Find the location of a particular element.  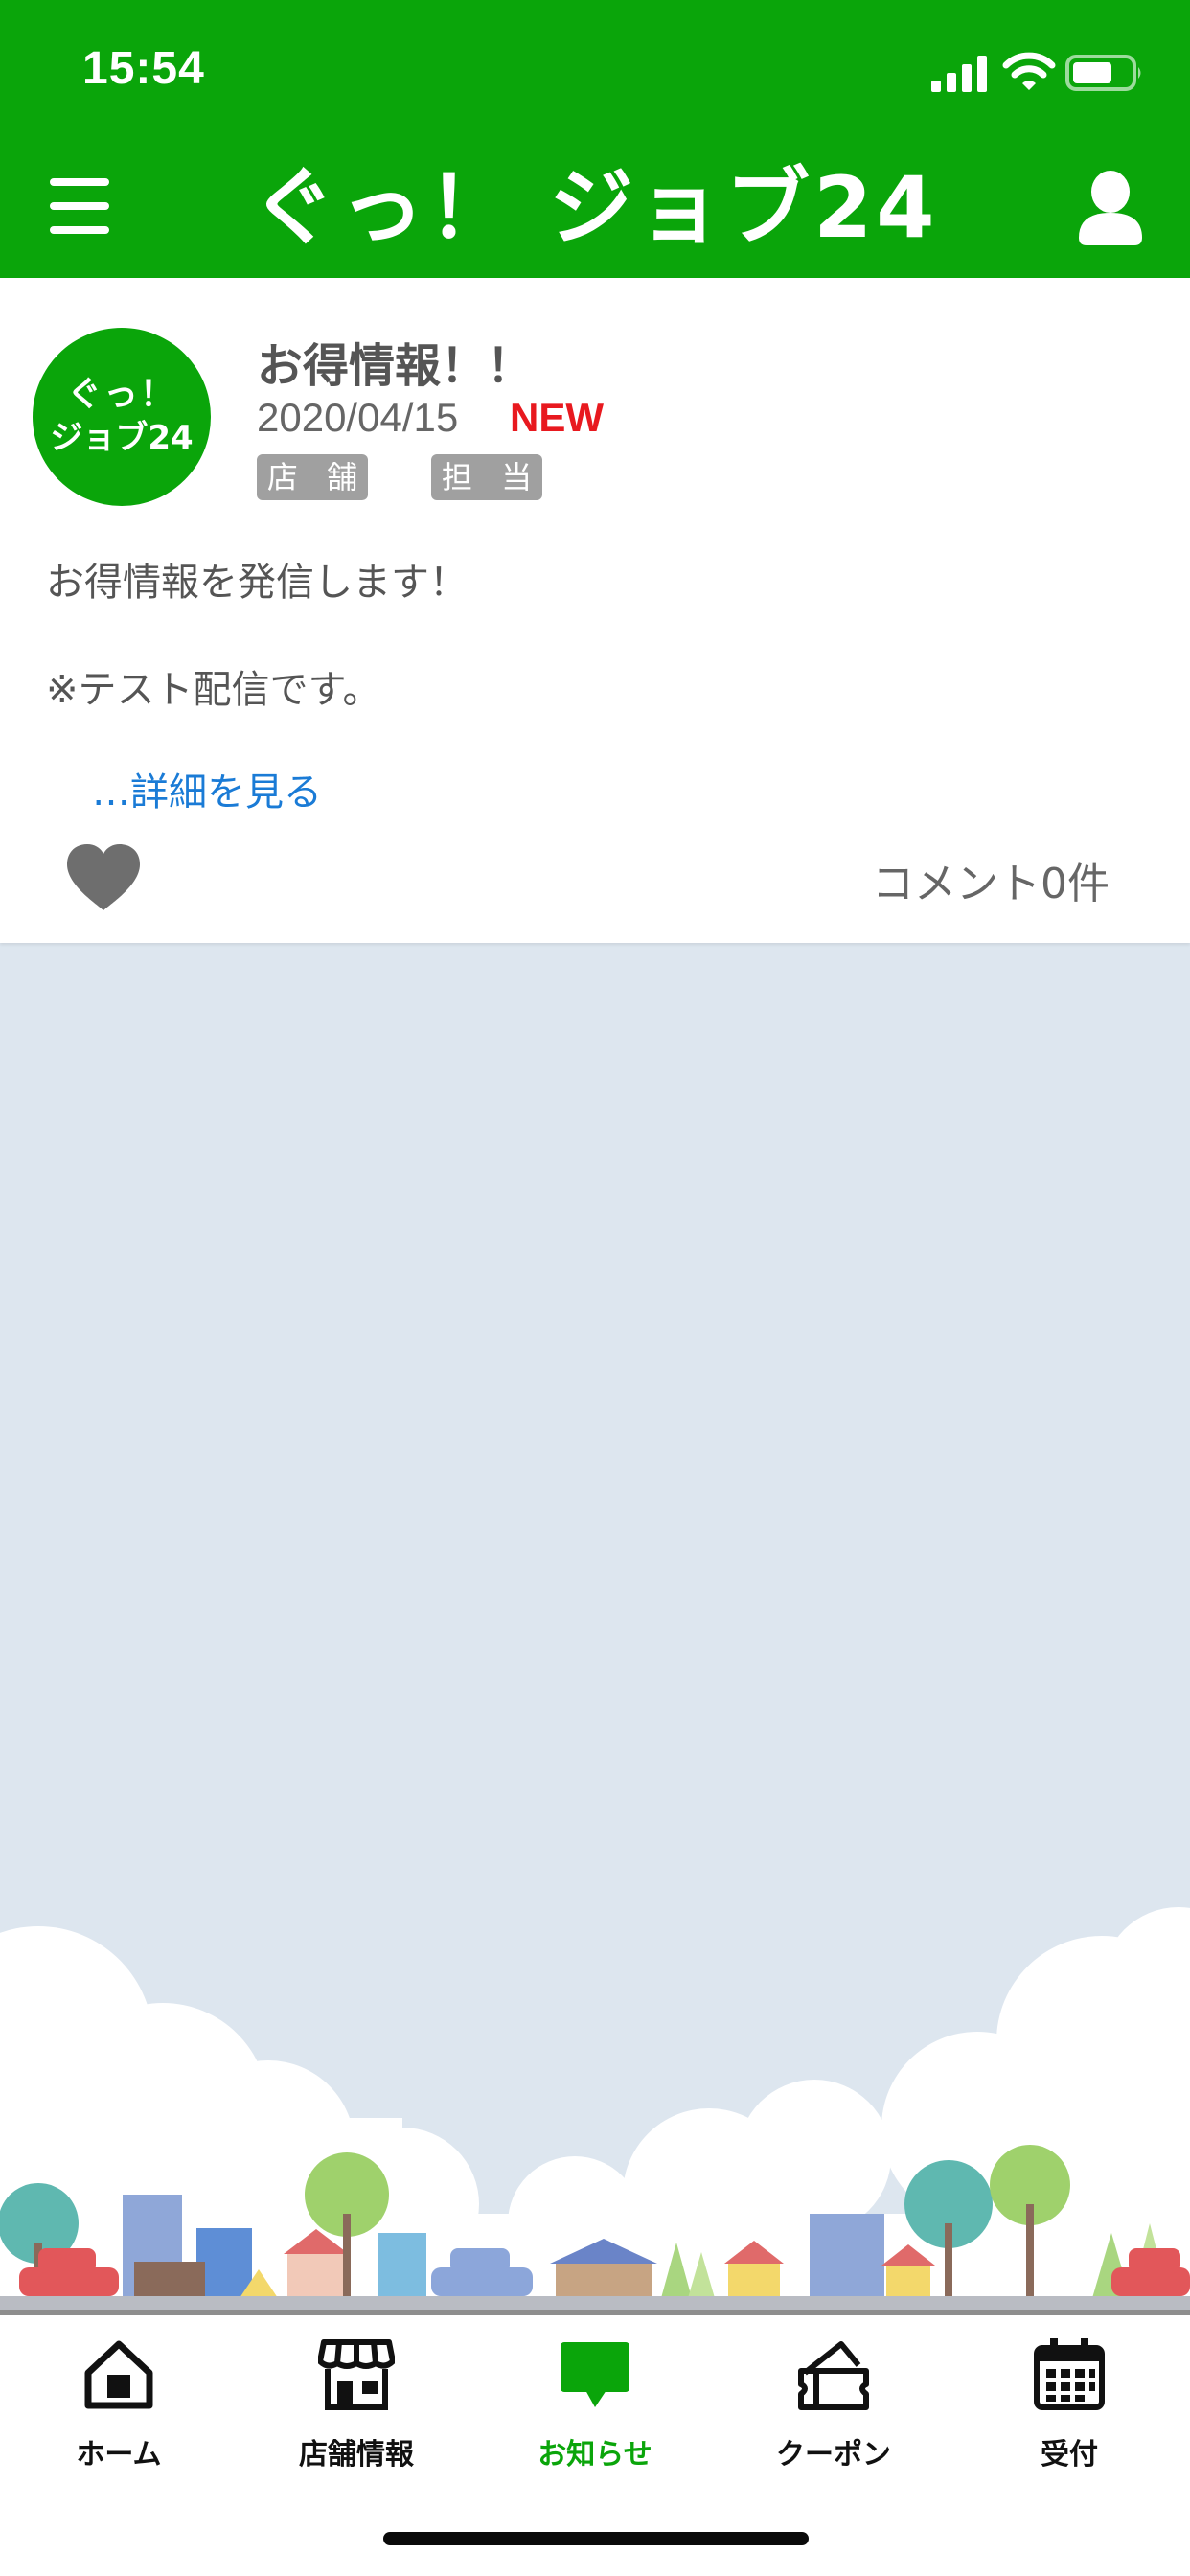

heart-icon is located at coordinates (103, 876).